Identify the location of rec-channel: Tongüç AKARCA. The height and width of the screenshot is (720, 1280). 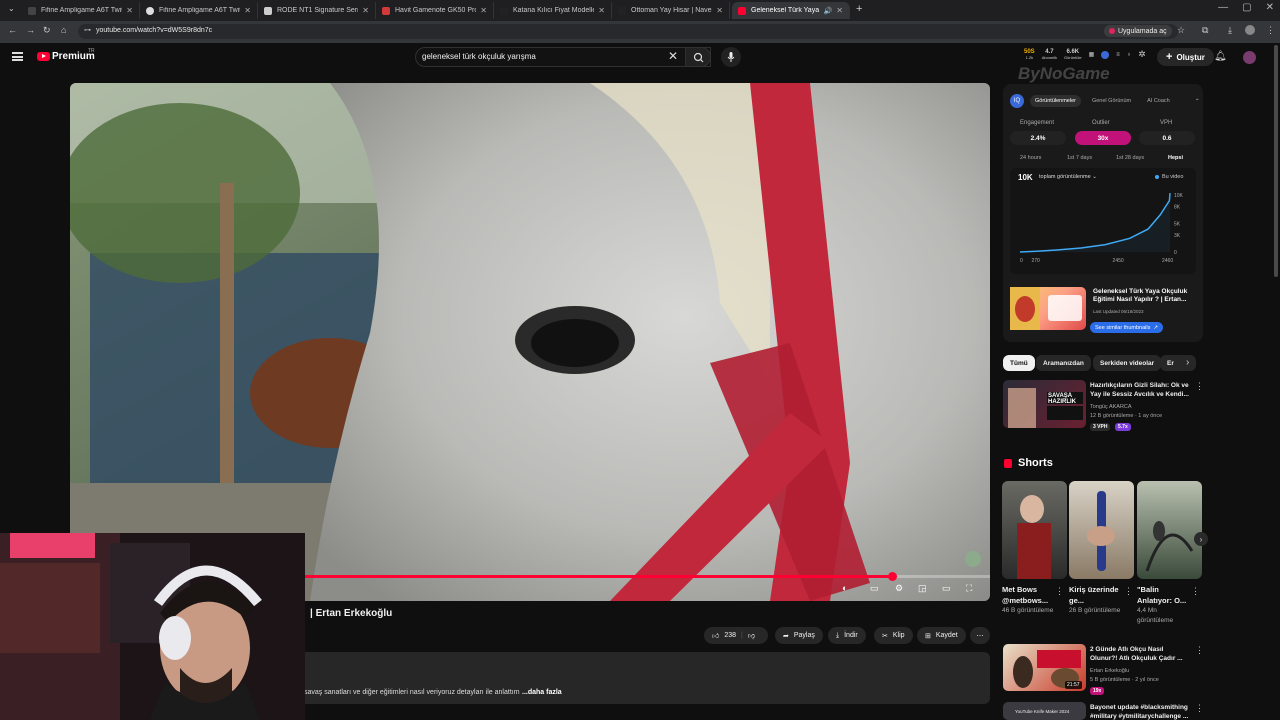
(1111, 407).